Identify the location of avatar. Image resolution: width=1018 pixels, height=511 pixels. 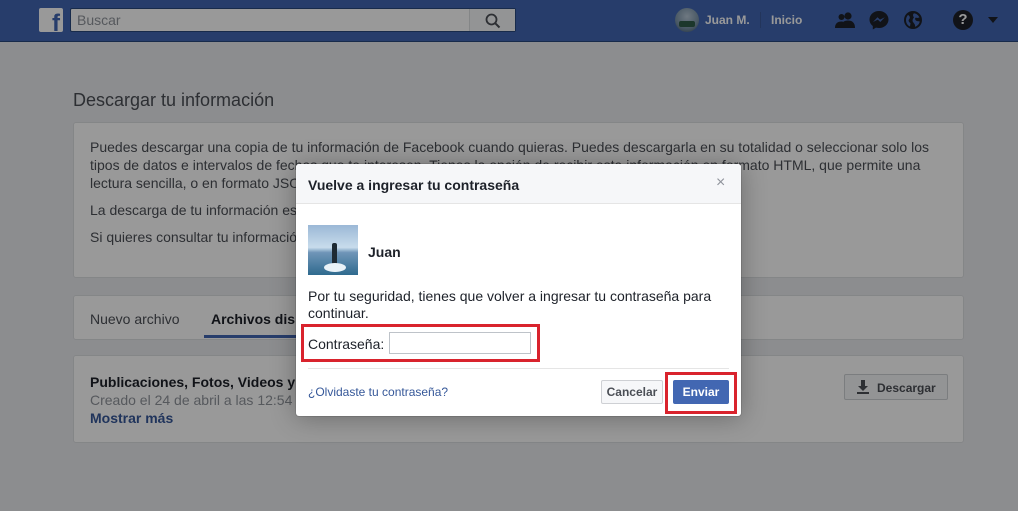
(333, 250).